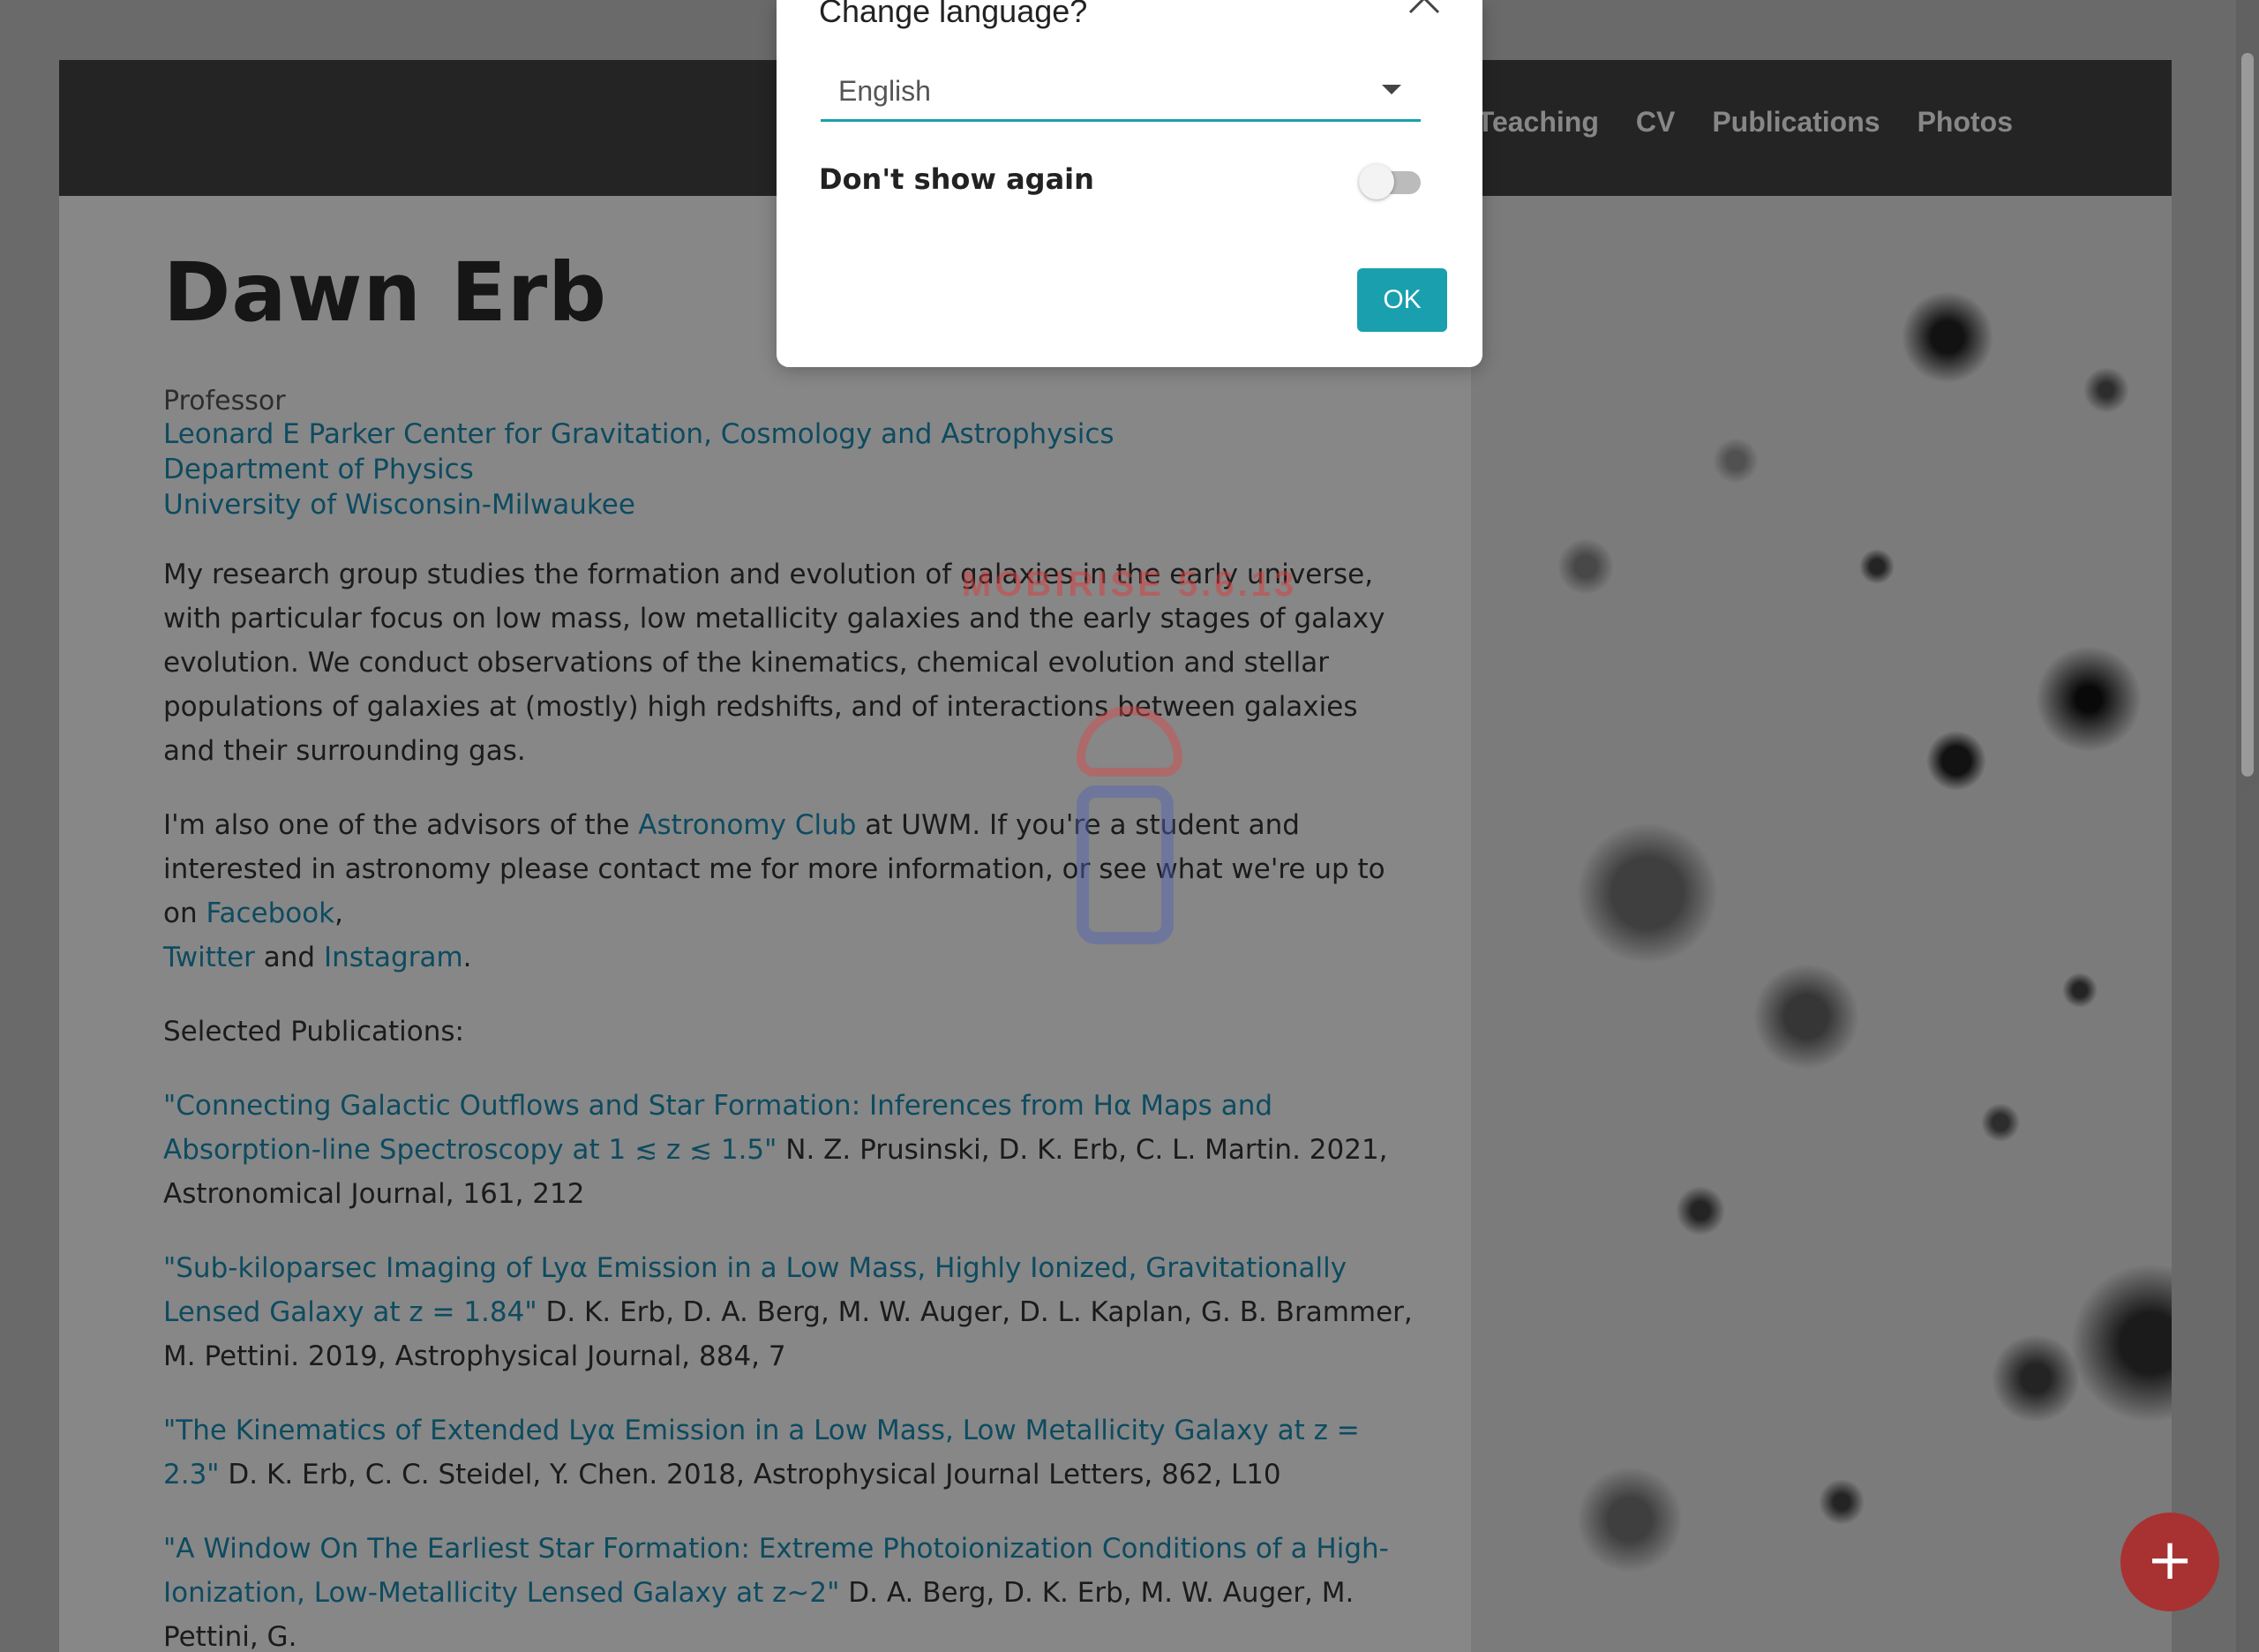 This screenshot has width=2259, height=1652. I want to click on add-fab-button: +, so click(2169, 1562).